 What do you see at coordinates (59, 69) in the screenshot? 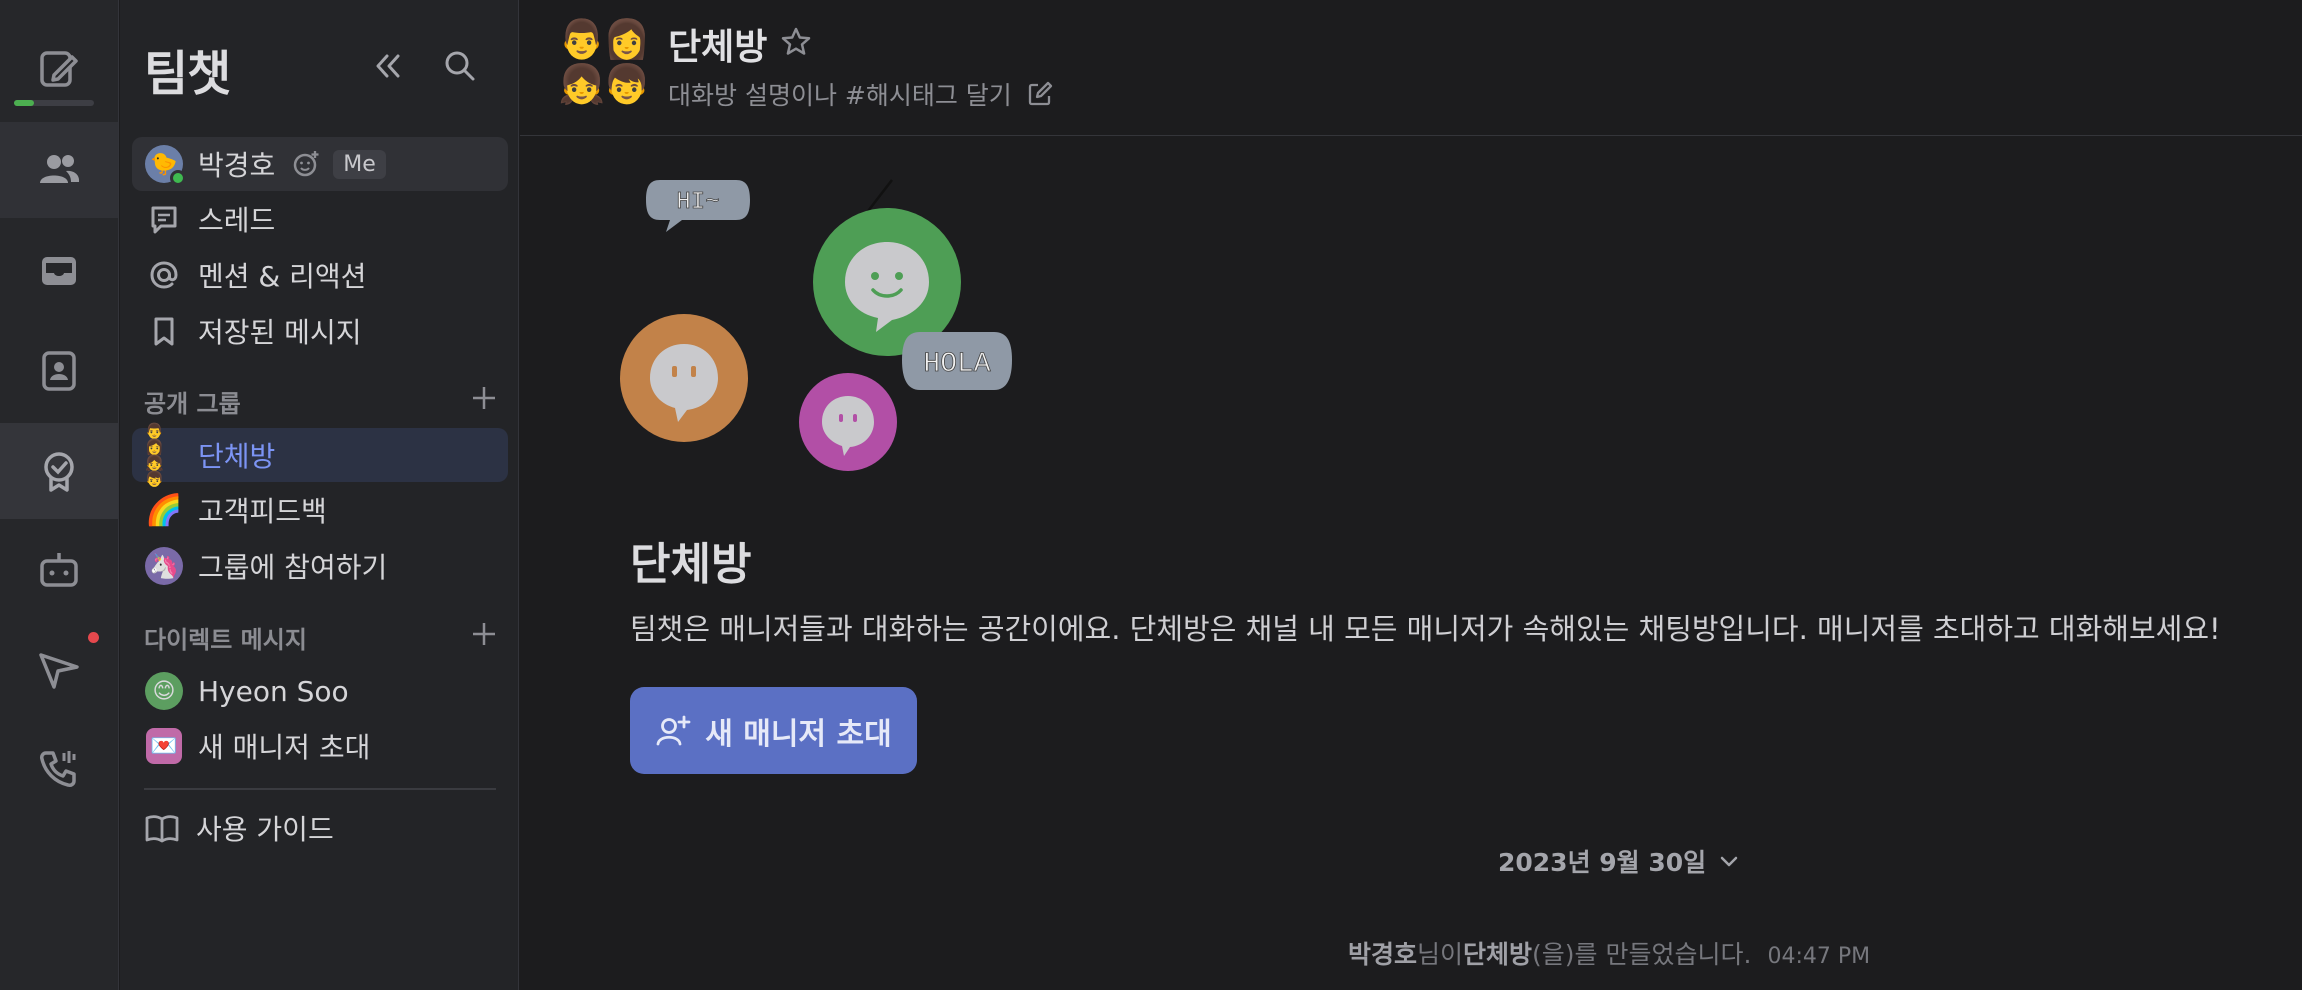
I see `compose-icon` at bounding box center [59, 69].